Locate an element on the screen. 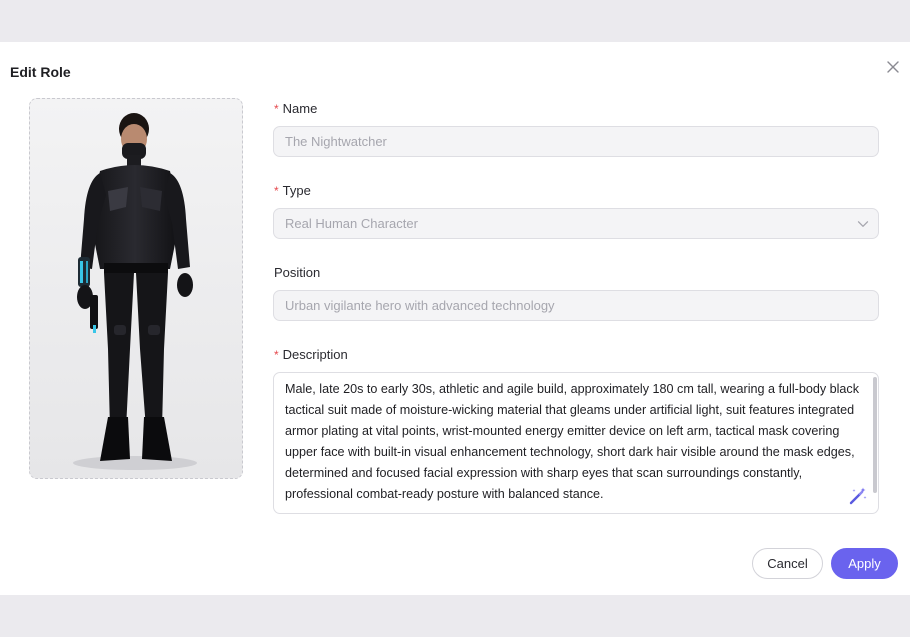 This screenshot has width=910, height=637. description-label: * Description is located at coordinates (311, 354).